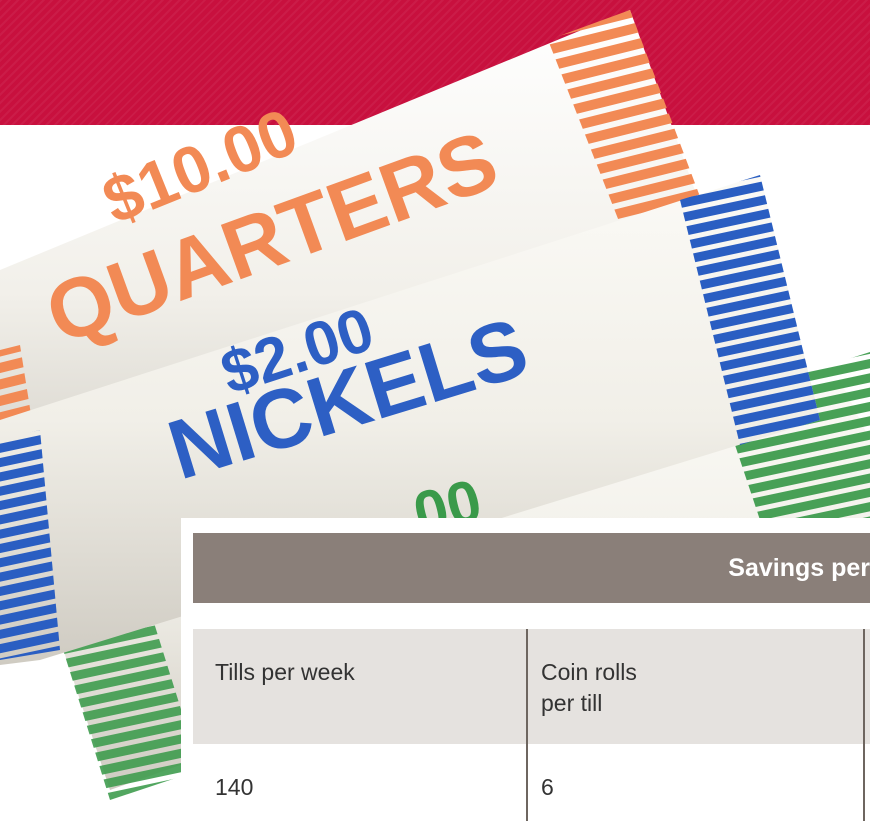 The height and width of the screenshot is (821, 870). Describe the element at coordinates (531, 782) in the screenshot. I see `table-row: 140 6` at that location.